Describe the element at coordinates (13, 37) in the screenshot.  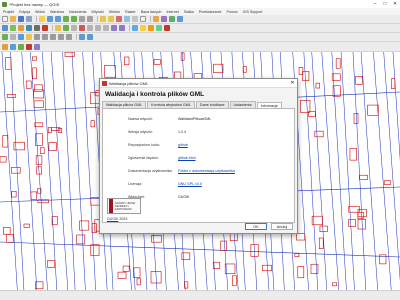
I see `topology-icon` at that location.